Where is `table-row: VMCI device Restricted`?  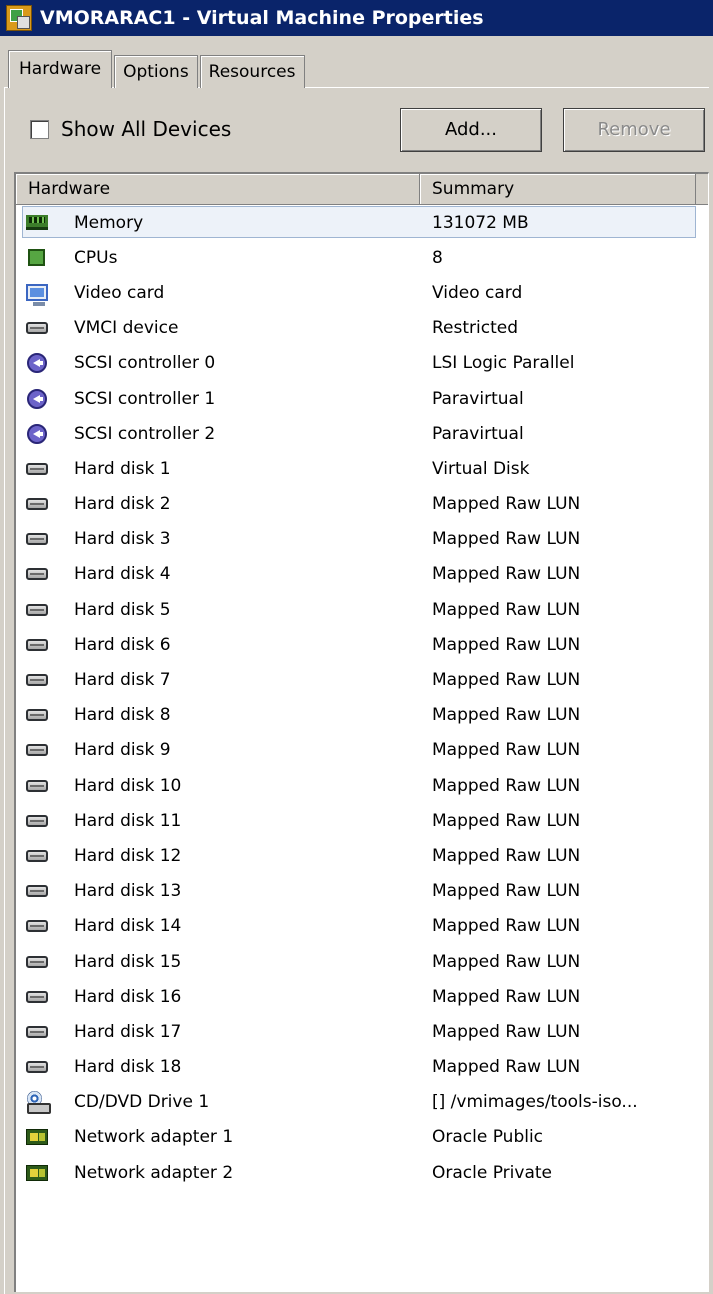
table-row: VMCI device Restricted is located at coordinates (362, 328).